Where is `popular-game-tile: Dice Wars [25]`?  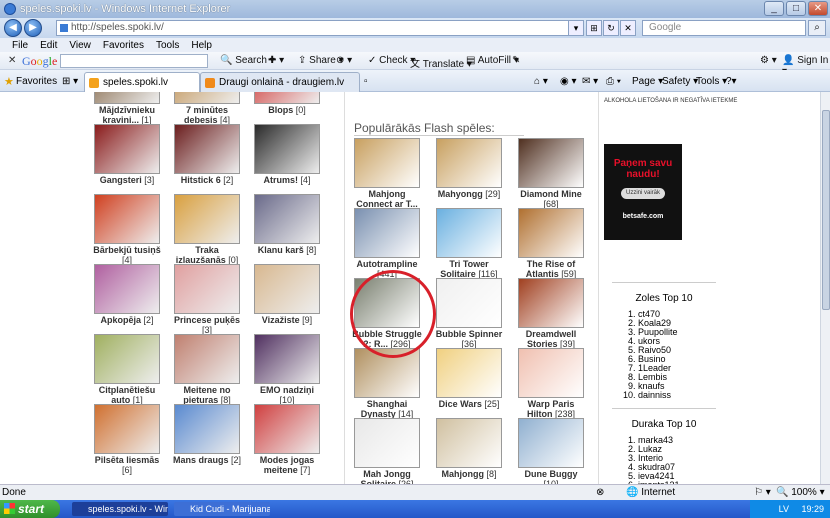
popular-game-tile: Dice Wars [25] is located at coordinates (469, 378).